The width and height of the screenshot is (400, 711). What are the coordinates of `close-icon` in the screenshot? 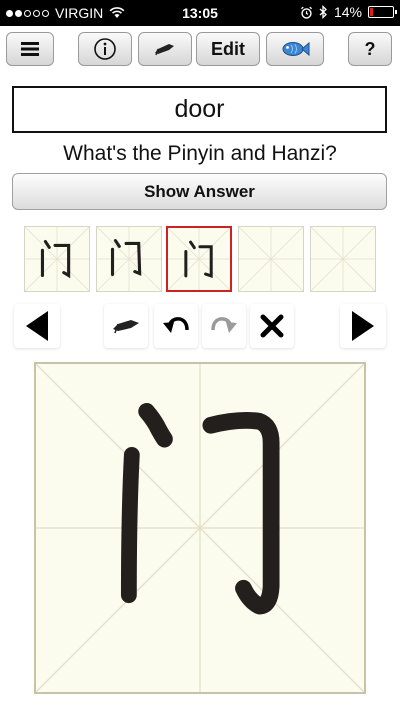 It's located at (272, 326).